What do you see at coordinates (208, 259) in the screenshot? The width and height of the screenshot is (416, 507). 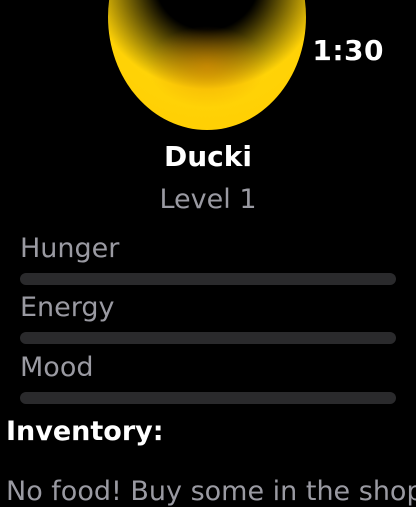 I see `stat-hunger: Hunger` at bounding box center [208, 259].